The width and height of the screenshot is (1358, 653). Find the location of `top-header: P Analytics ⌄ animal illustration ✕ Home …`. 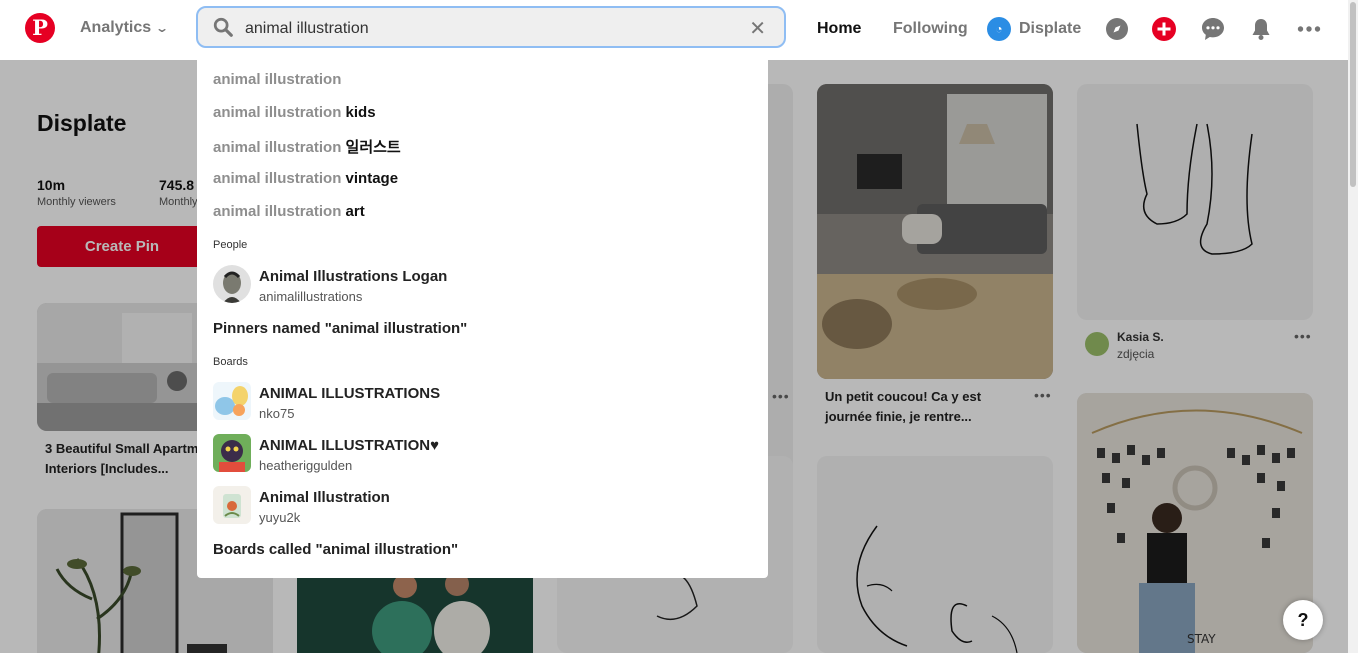

top-header: P Analytics ⌄ animal illustration ✕ Home … is located at coordinates (674, 30).